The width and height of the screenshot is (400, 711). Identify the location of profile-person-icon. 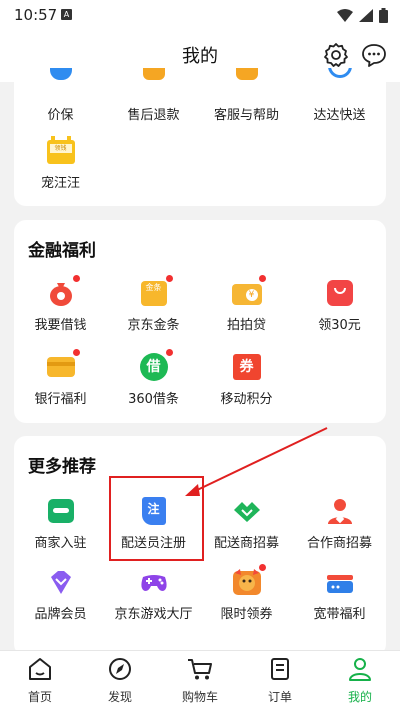
(360, 669).